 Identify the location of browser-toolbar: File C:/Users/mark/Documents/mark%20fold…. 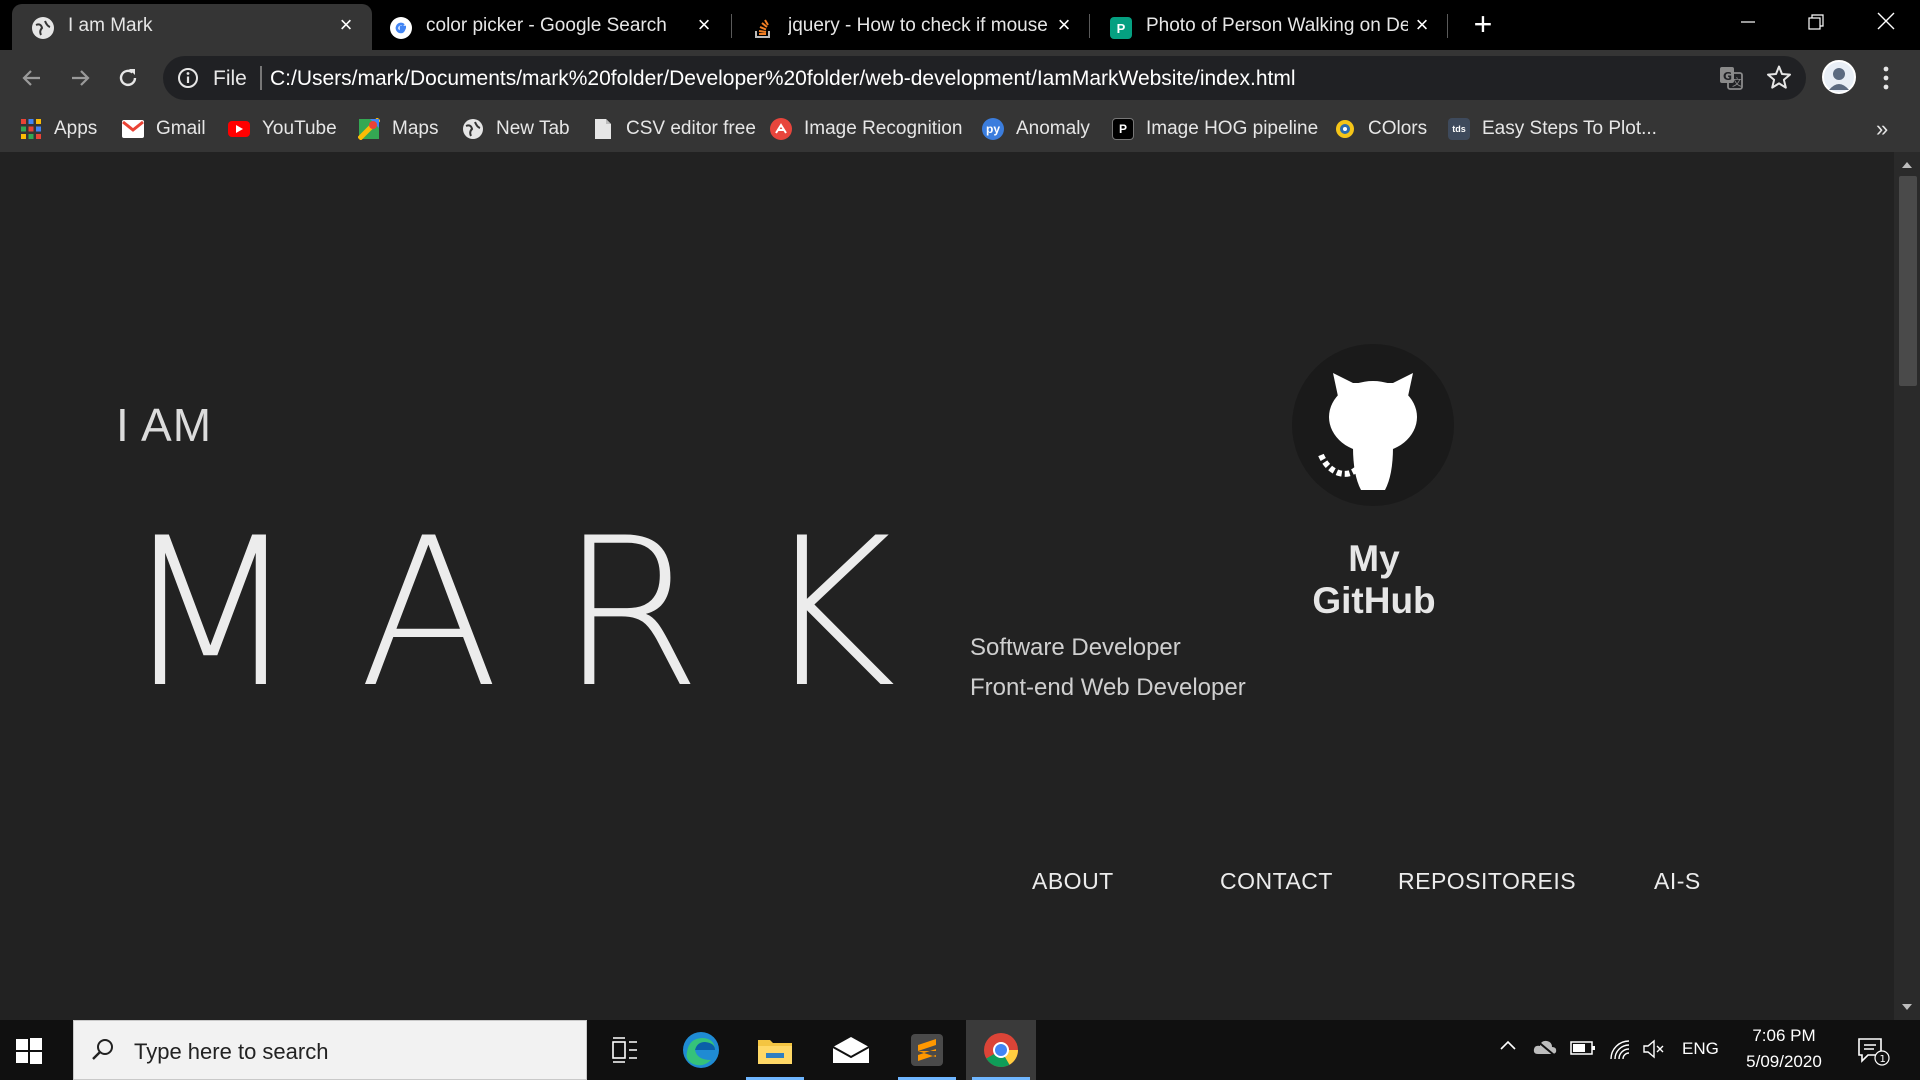
(960, 78).